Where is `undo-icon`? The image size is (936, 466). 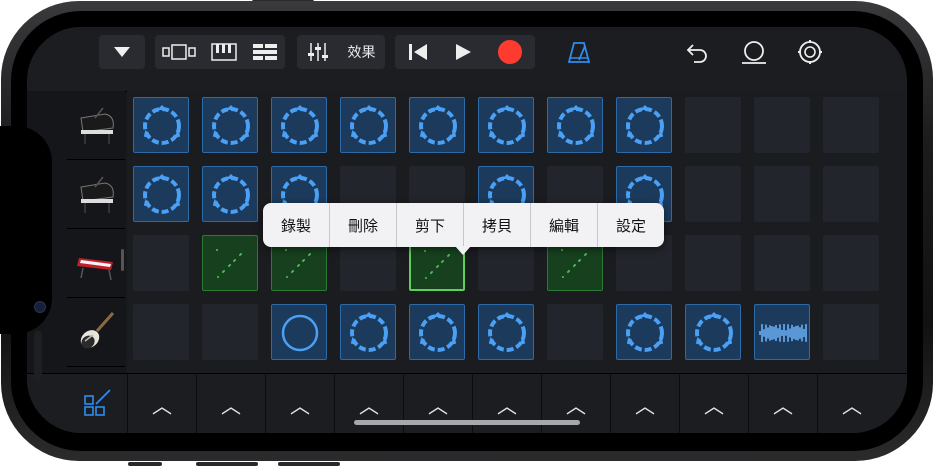 undo-icon is located at coordinates (697, 52).